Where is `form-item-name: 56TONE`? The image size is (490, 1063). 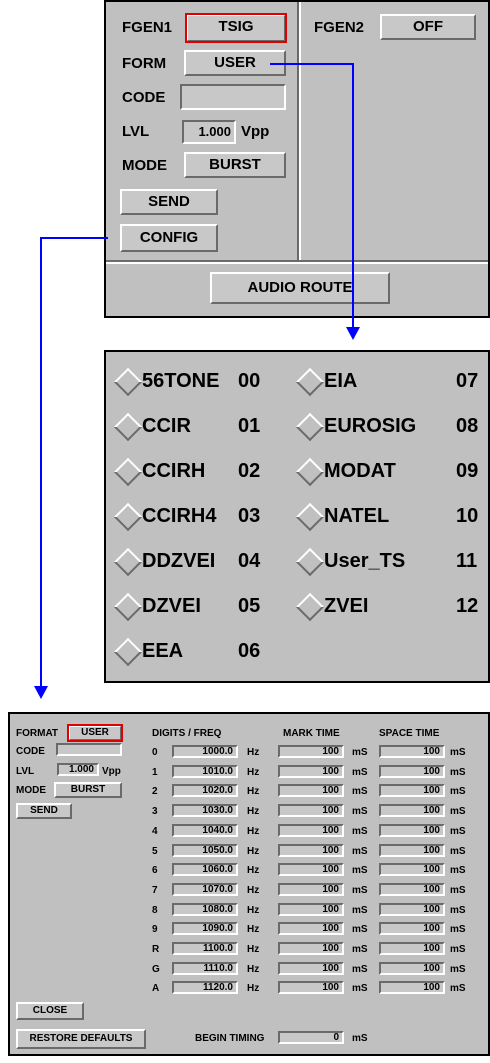 form-item-name: 56TONE is located at coordinates (181, 381).